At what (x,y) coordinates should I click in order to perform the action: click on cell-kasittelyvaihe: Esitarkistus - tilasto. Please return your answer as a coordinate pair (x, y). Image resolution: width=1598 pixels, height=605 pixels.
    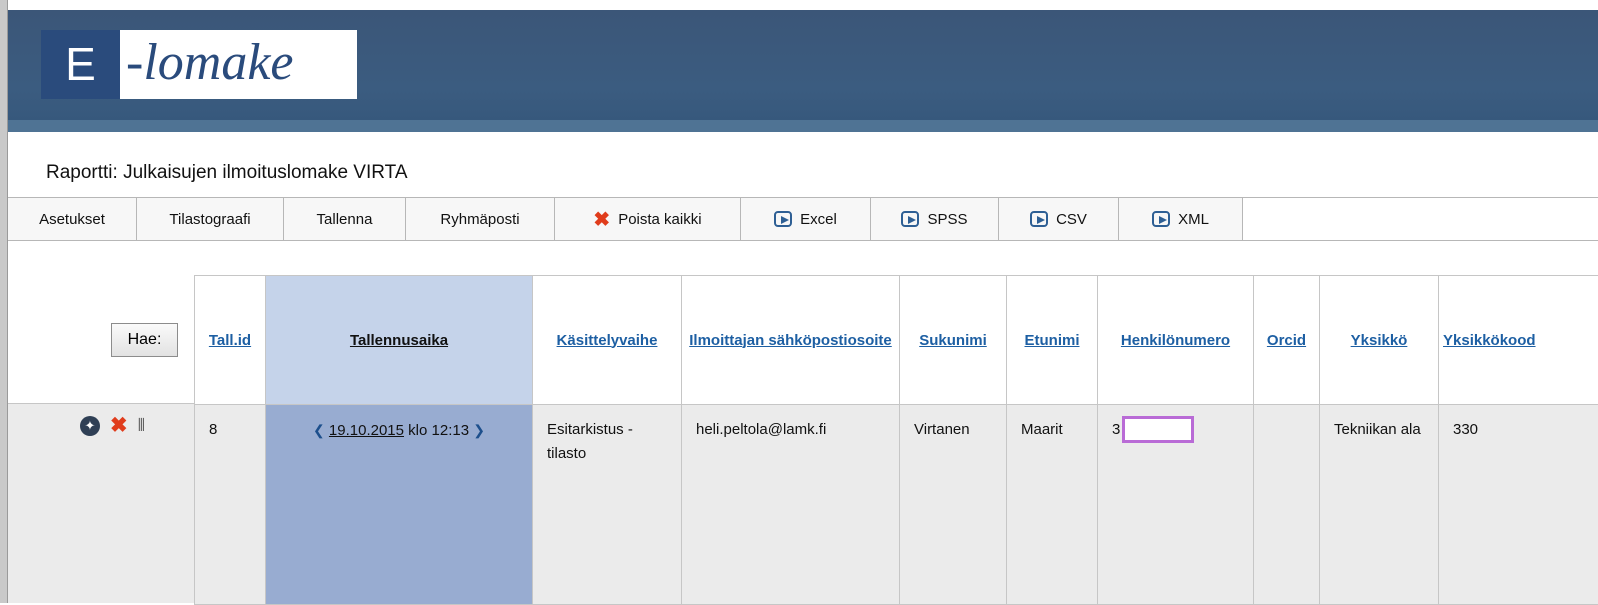
    Looking at the image, I should click on (607, 505).